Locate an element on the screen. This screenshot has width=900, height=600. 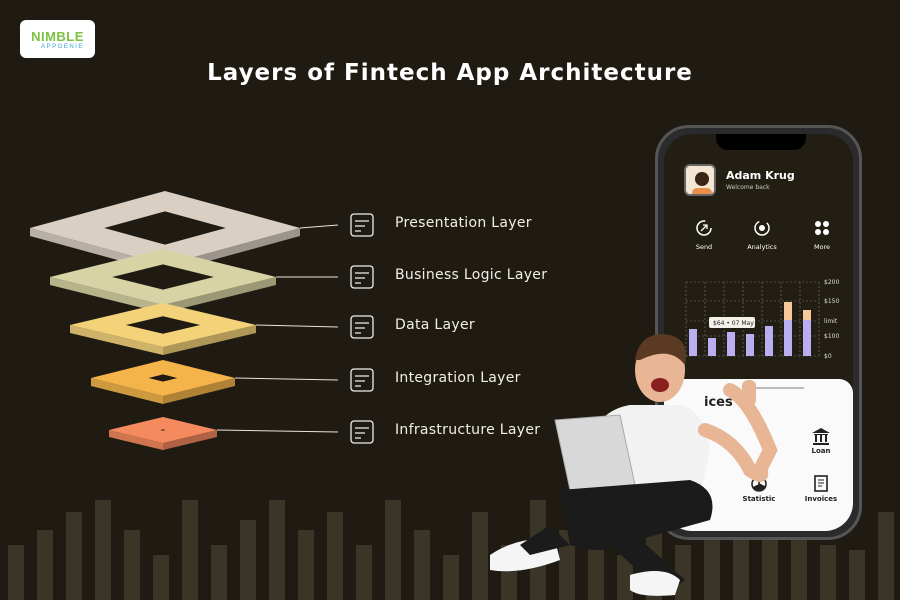
phone-notch is located at coordinates (761, 142).